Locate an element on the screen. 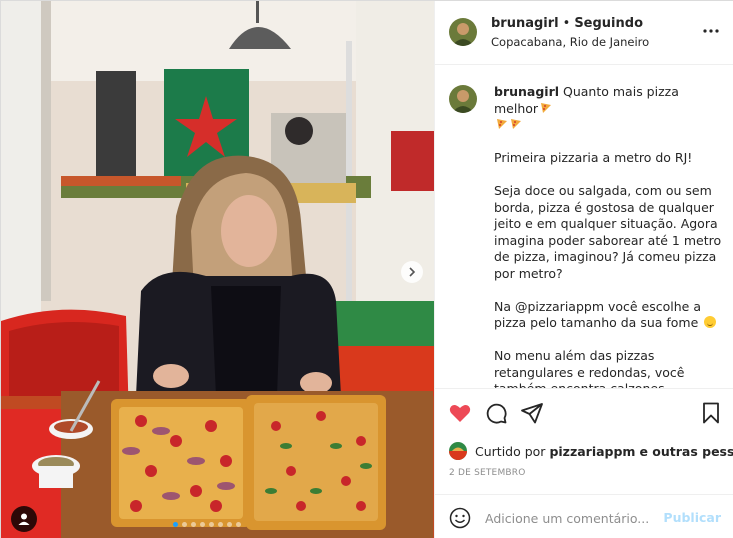  likes-summary: Curtido por pizzariappm e outras pessoas is located at coordinates (591, 451).